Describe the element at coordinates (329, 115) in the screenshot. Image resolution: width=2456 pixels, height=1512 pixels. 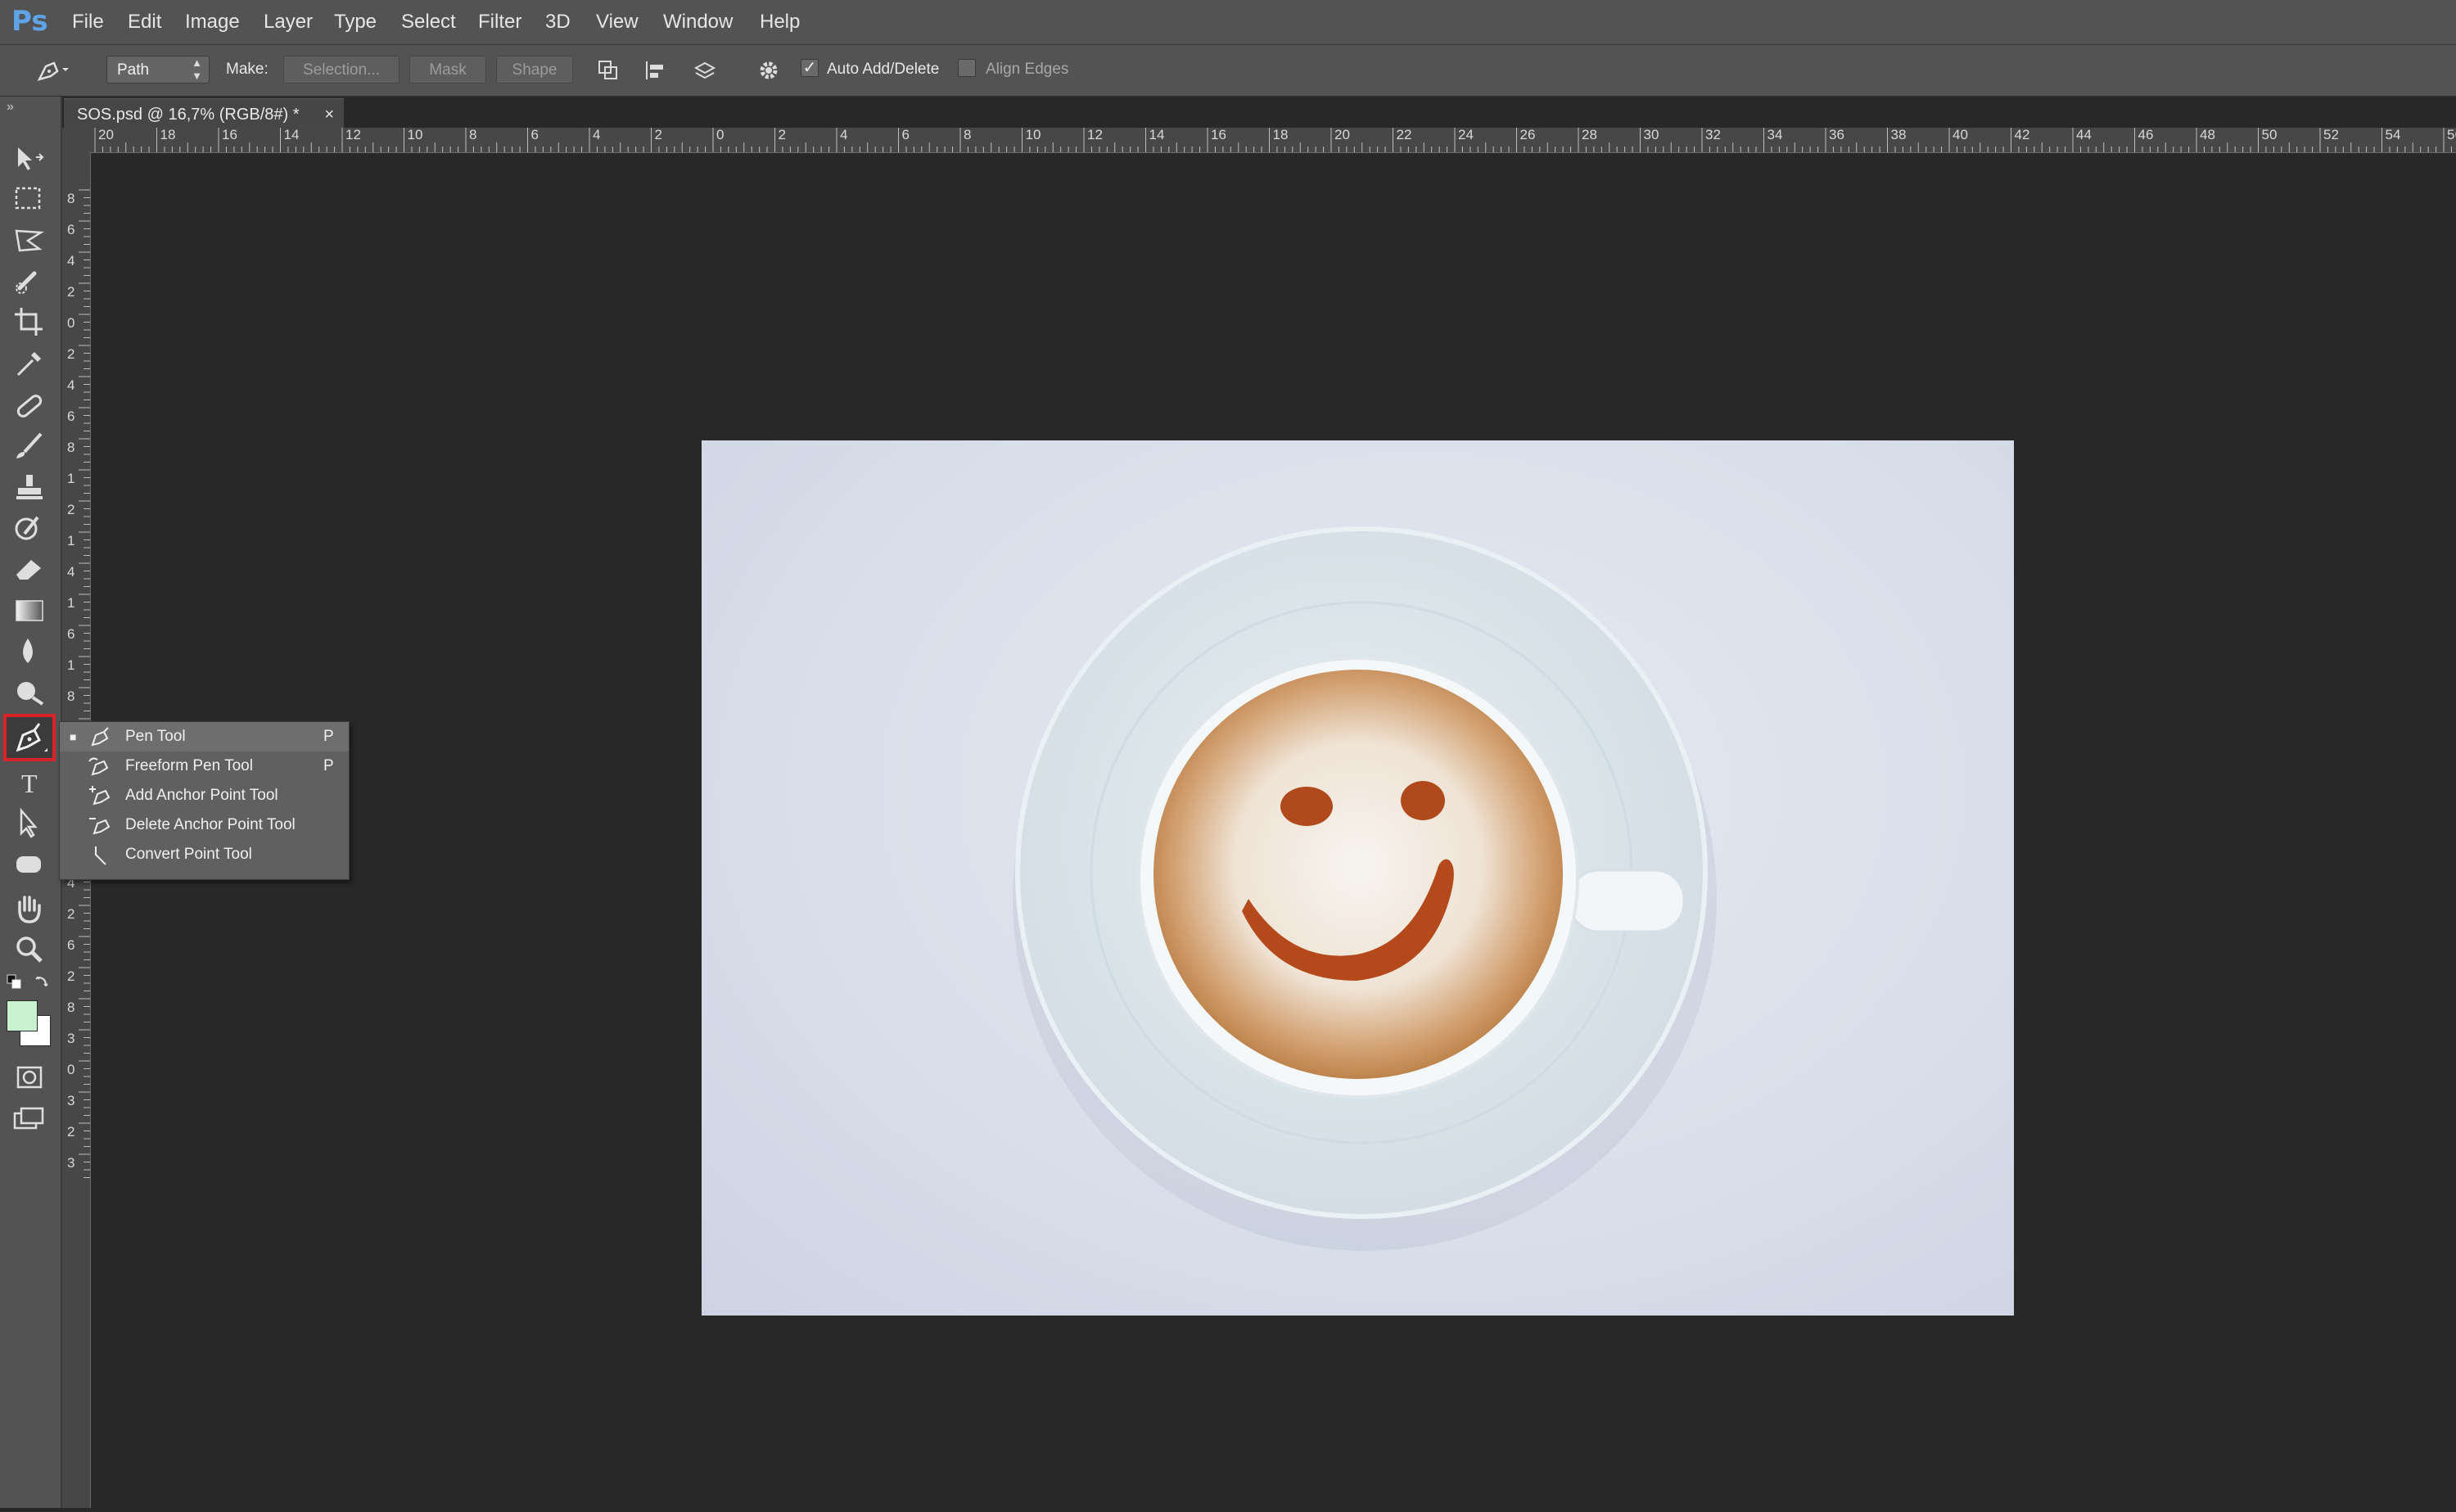
I see `close-tab-icon: ×` at that location.